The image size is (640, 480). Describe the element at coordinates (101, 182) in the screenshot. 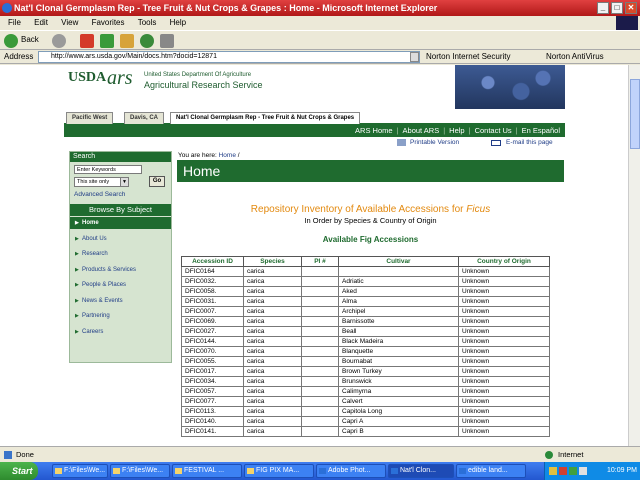

I see `search-scope-select: This site only ▼` at that location.